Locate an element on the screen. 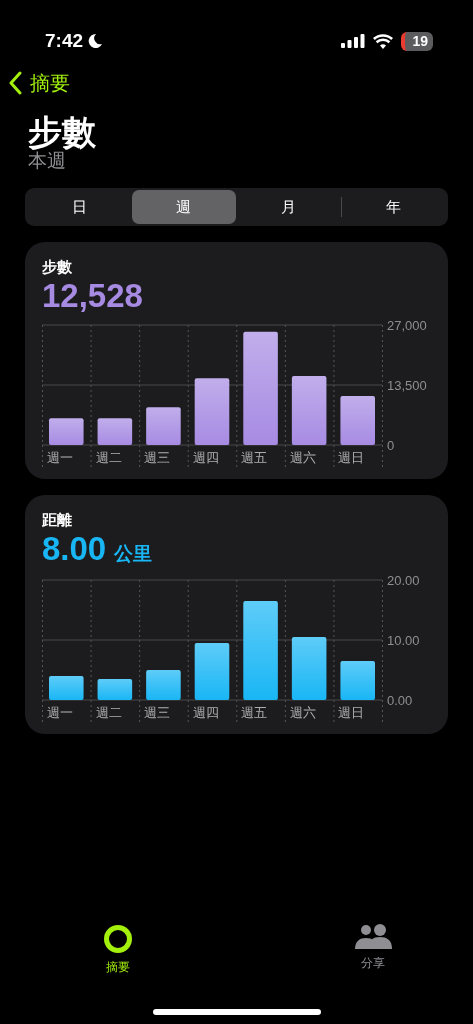 The height and width of the screenshot is (1024, 473). page-subtitle: 本週 is located at coordinates (47, 162).